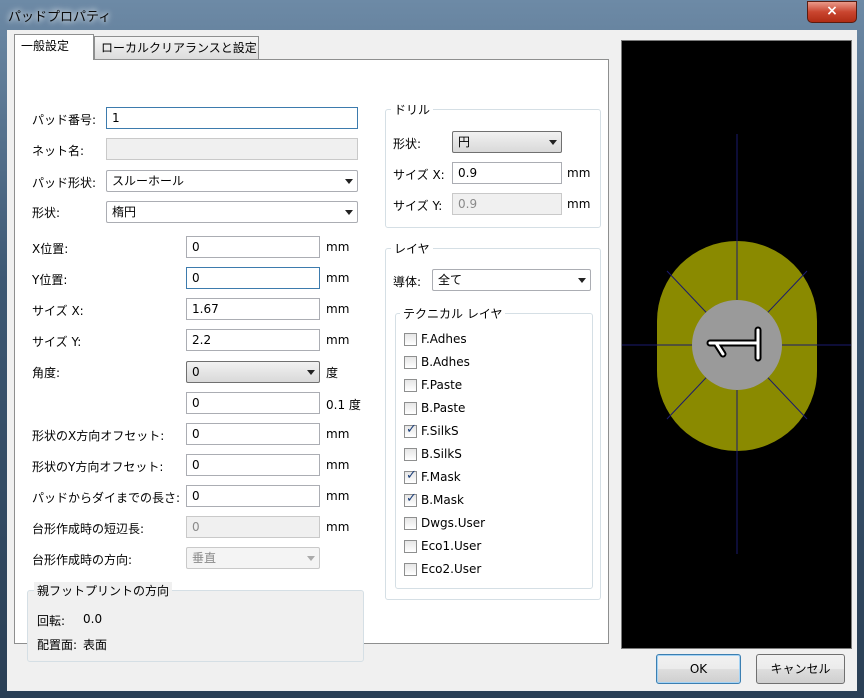 The width and height of the screenshot is (864, 698). I want to click on drill-size-y-label: サイズ Y:, so click(418, 206).